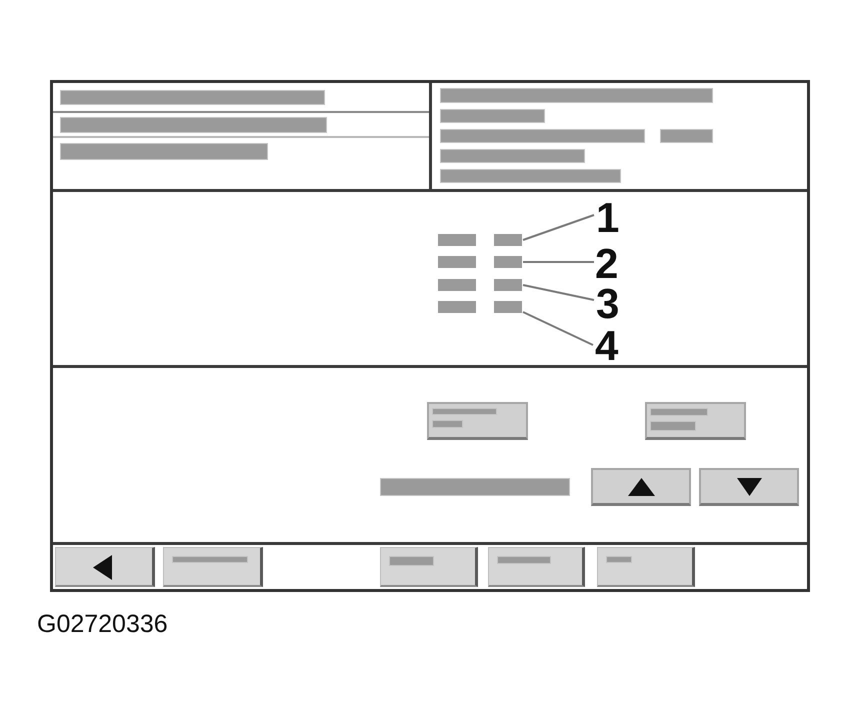 The width and height of the screenshot is (850, 713). I want to click on scroll-down-button, so click(749, 487).